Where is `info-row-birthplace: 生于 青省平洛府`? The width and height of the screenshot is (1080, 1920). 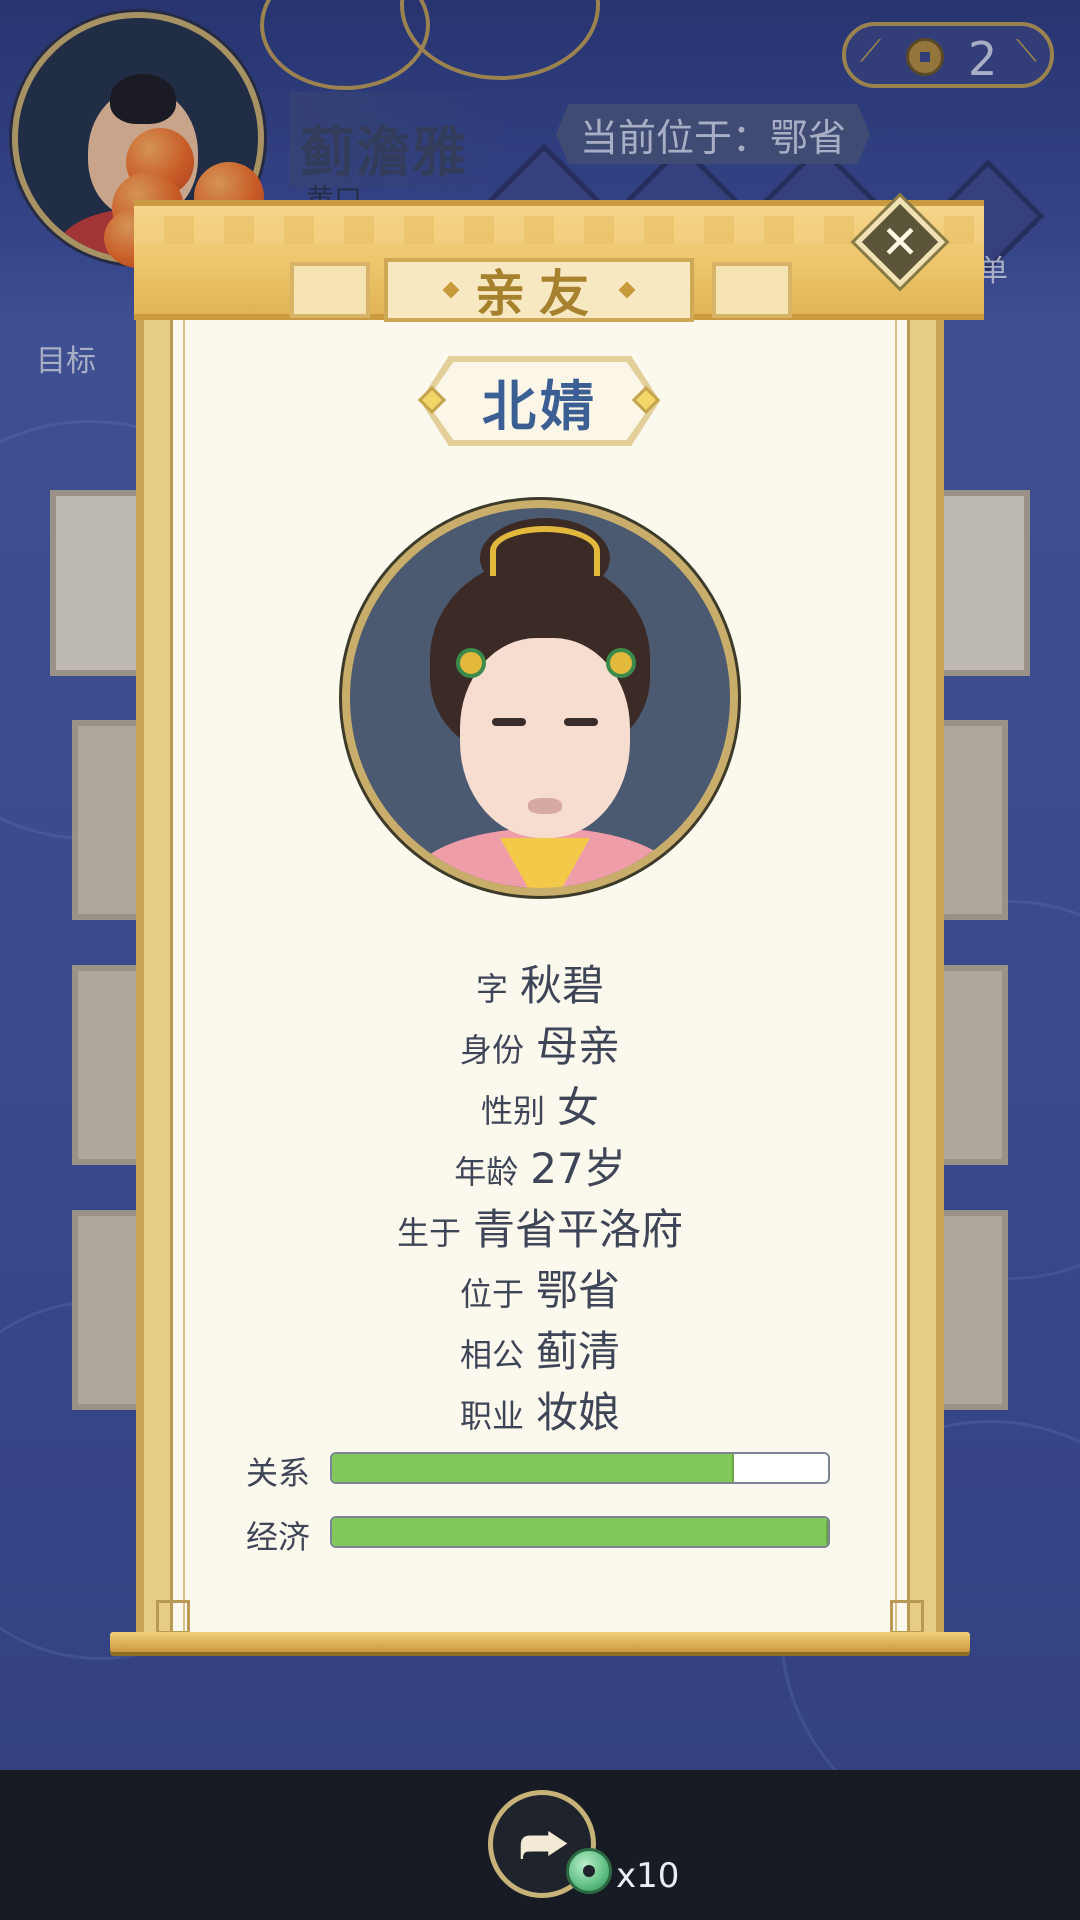
info-row-birthplace: 生于 青省平洛府 is located at coordinates (540, 1229).